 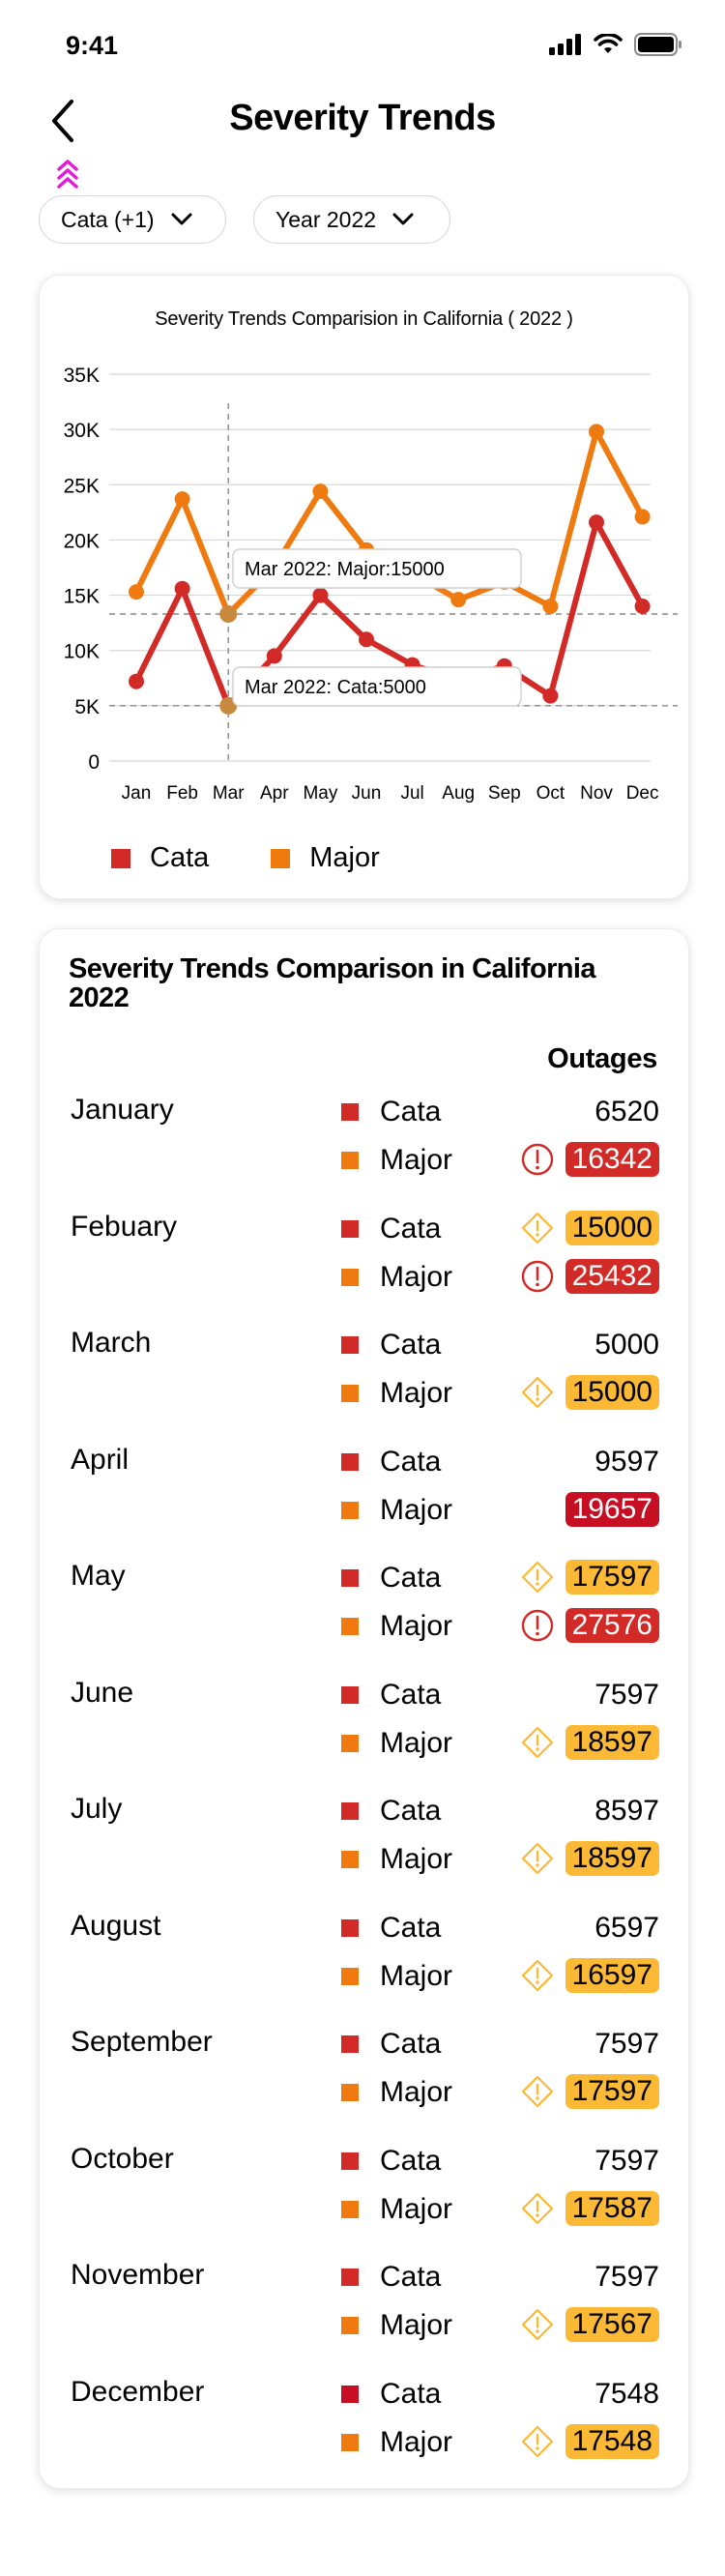 I want to click on legend-label-major: Major, so click(x=345, y=857).